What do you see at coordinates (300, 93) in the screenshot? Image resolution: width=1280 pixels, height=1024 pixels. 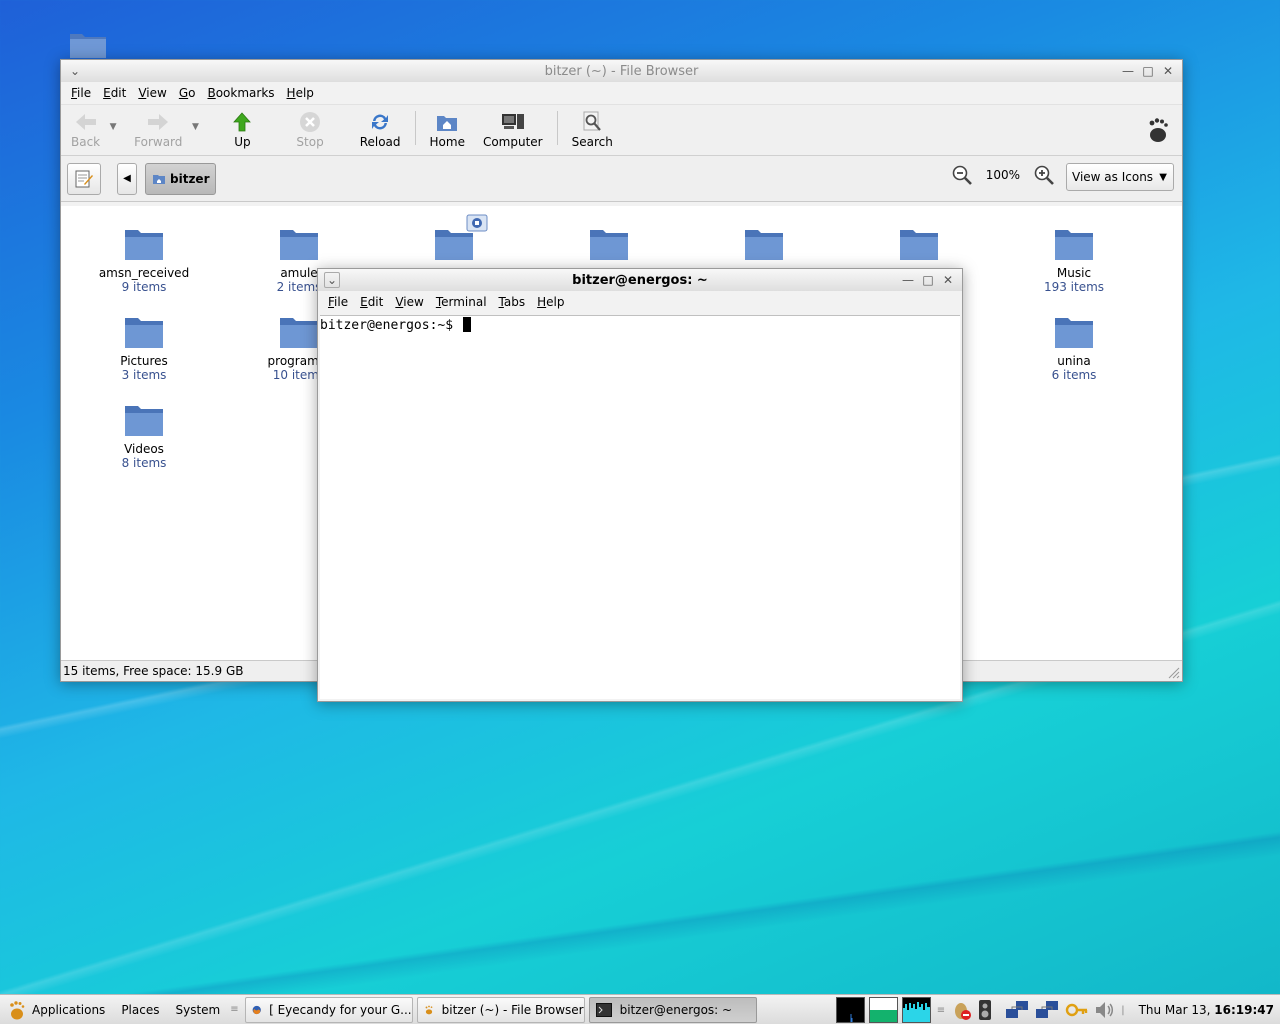 I see `menu-help: Help` at bounding box center [300, 93].